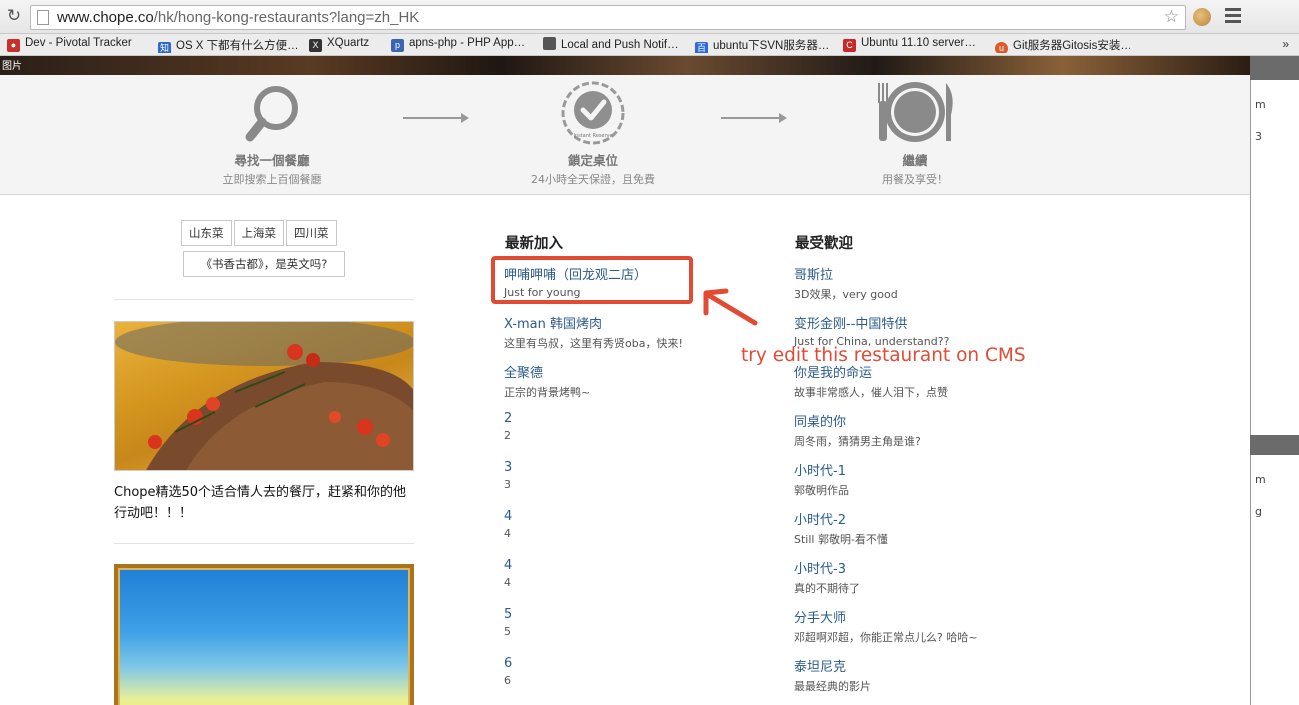 Image resolution: width=1299 pixels, height=705 pixels. Describe the element at coordinates (1233, 16) in the screenshot. I see `browser-menu-icon` at that location.